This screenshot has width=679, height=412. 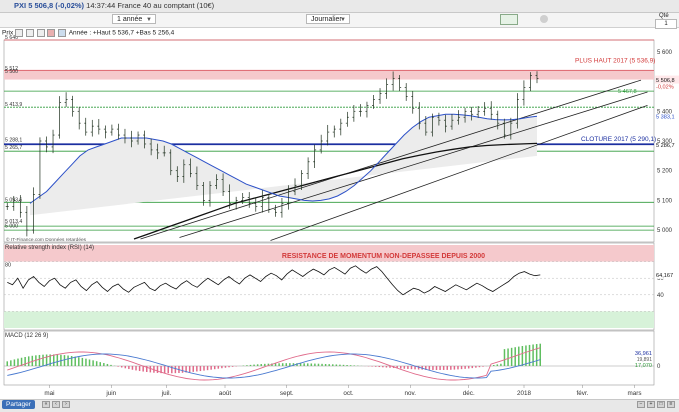 I want to click on price-label: Prix, so click(x=8, y=33).